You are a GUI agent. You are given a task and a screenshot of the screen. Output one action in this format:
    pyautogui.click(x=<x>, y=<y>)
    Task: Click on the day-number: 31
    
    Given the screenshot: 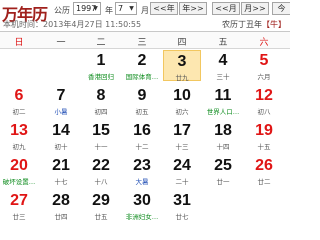 What is the action you would take?
    pyautogui.click(x=182, y=200)
    